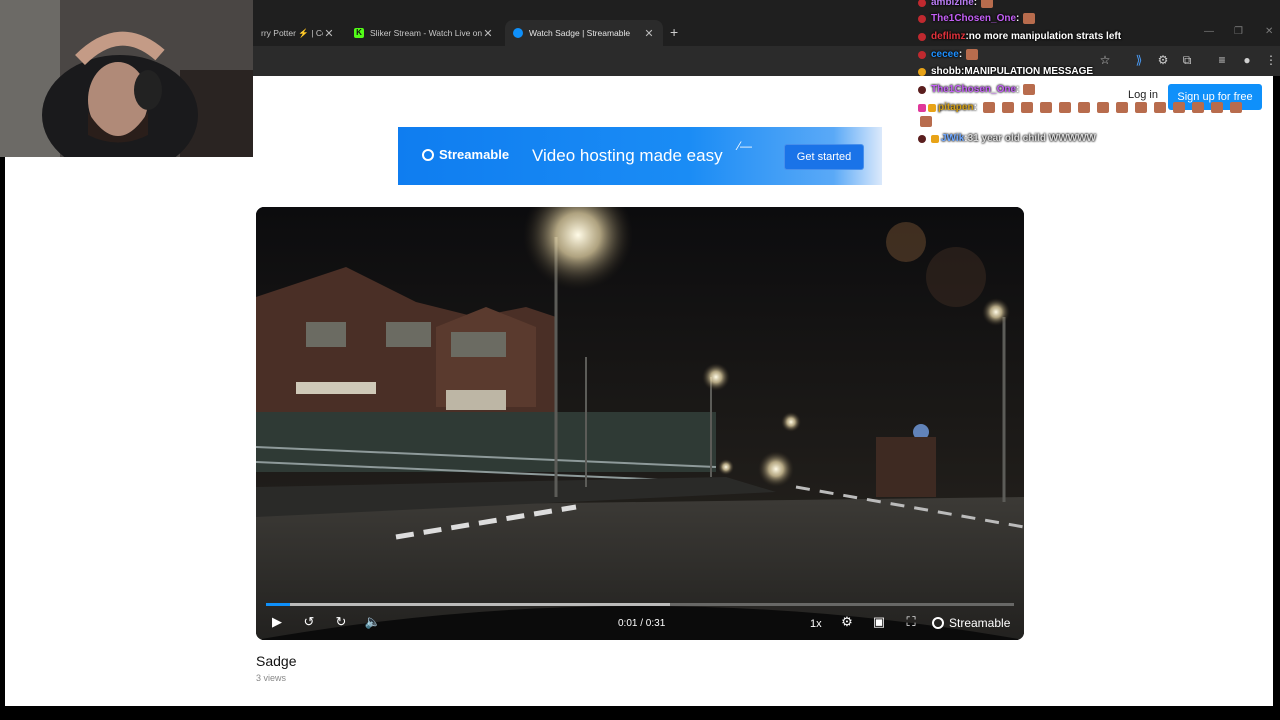 The image size is (1280, 720). I want to click on volume-icon: 🔈, so click(373, 622).